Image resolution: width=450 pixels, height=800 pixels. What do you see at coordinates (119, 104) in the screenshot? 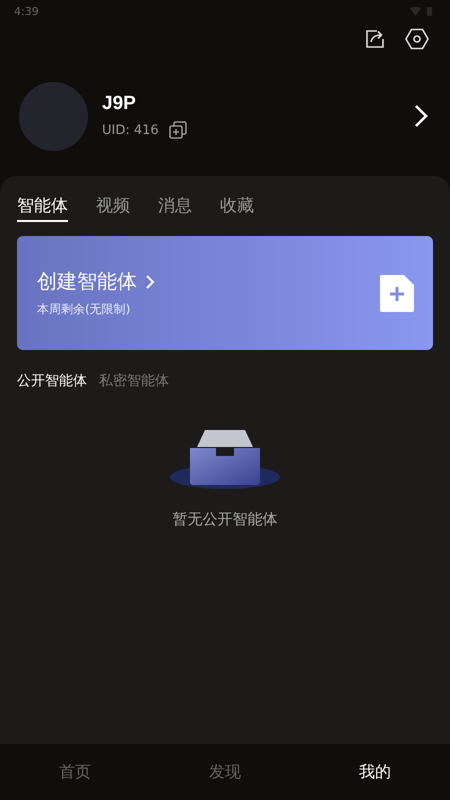
I see `user-name: J9P` at bounding box center [119, 104].